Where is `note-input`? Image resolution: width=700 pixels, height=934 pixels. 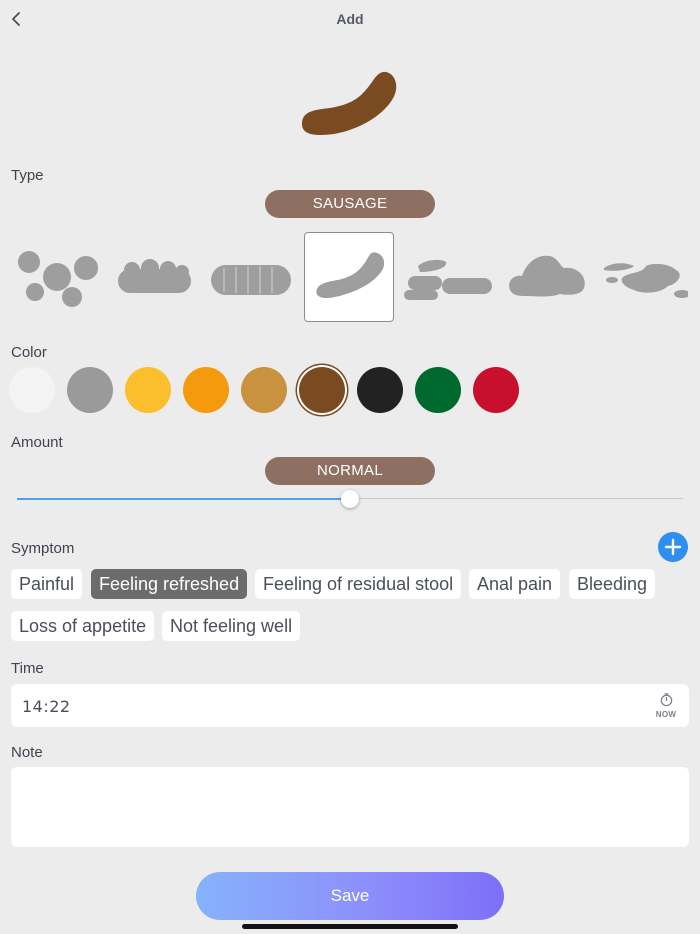 note-input is located at coordinates (350, 807).